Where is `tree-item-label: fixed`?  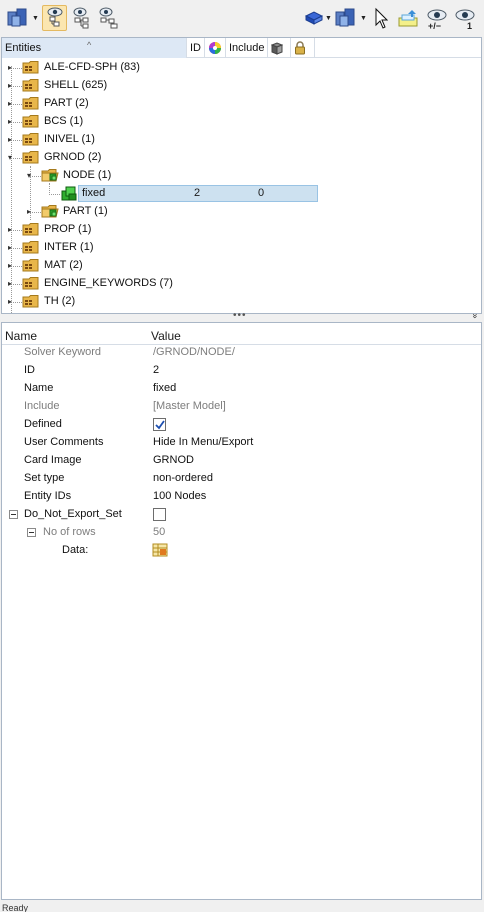 tree-item-label: fixed is located at coordinates (93, 193).